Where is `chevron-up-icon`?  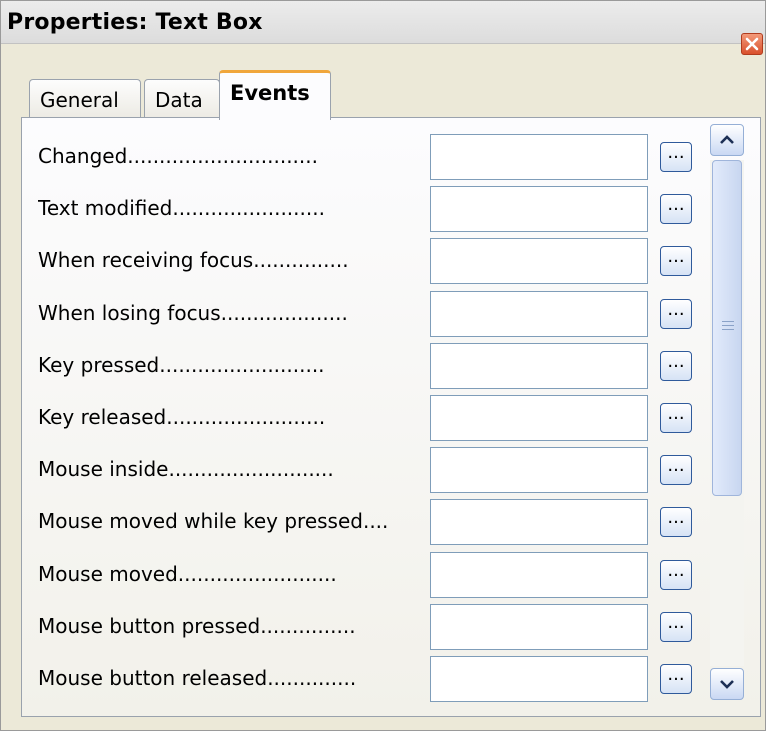
chevron-up-icon is located at coordinates (727, 139).